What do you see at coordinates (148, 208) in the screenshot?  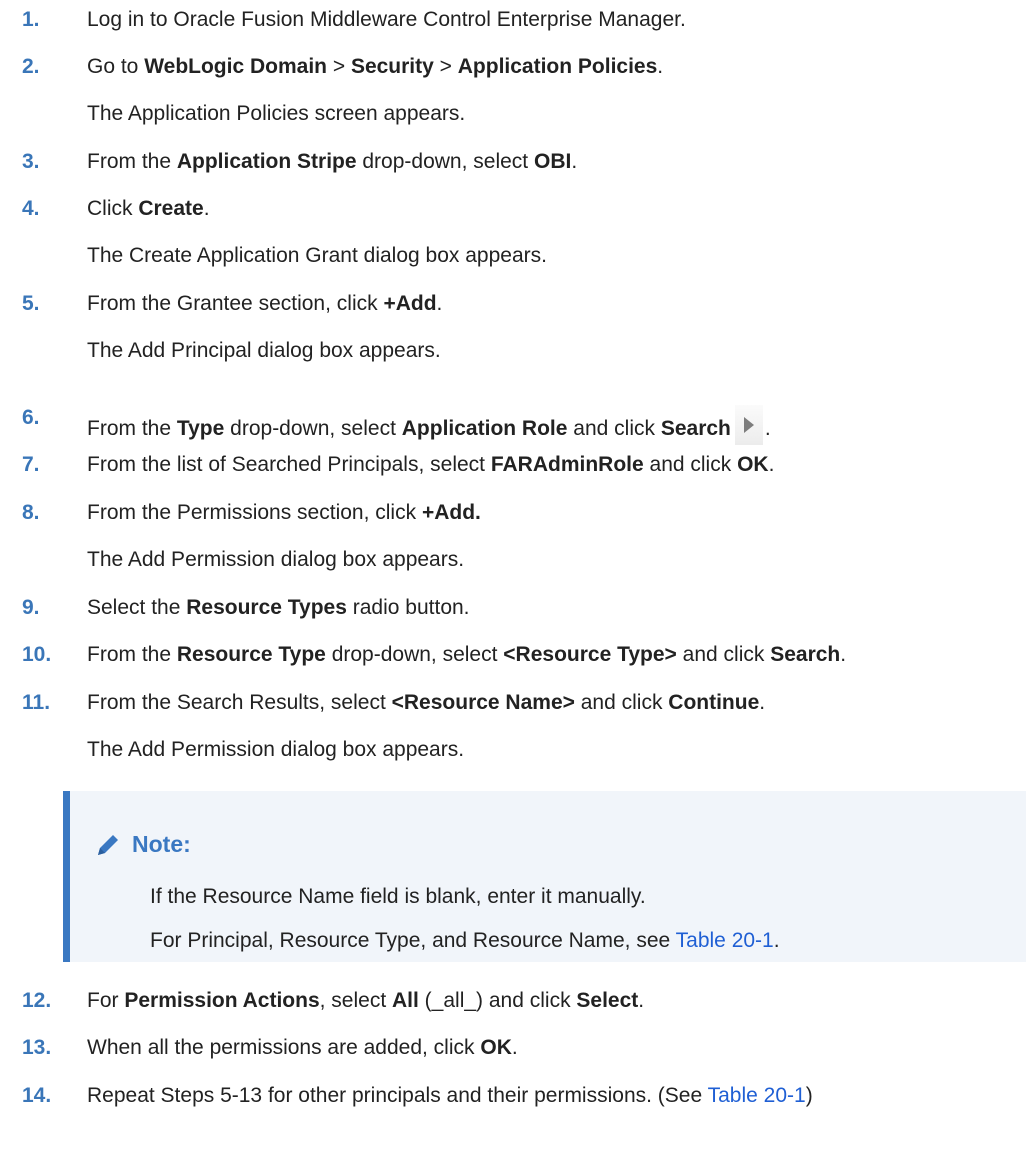 I see `step-text: Click Create.` at bounding box center [148, 208].